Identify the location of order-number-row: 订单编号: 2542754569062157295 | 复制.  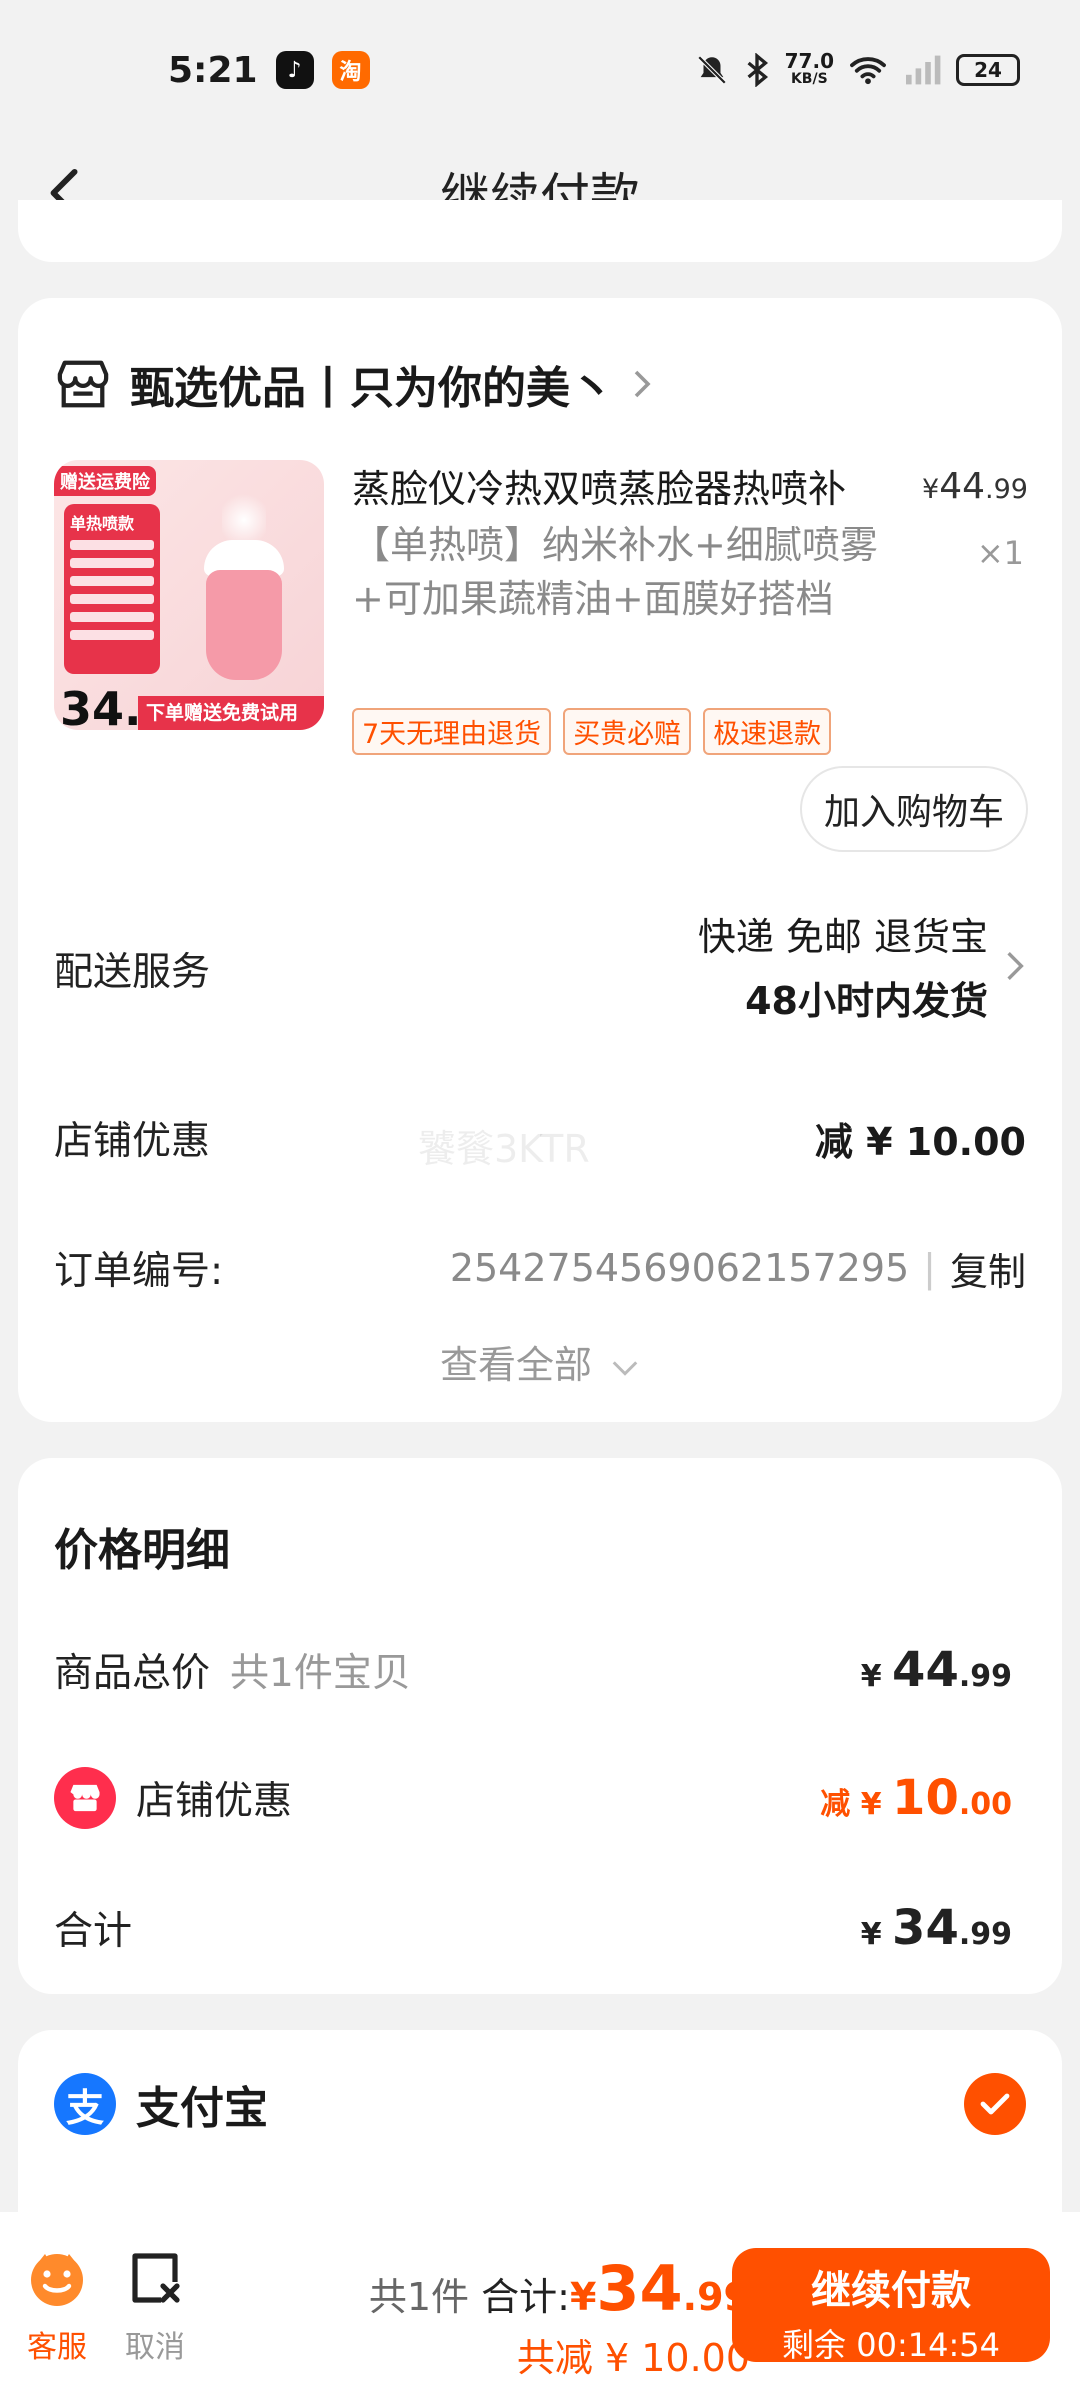
(540, 1268).